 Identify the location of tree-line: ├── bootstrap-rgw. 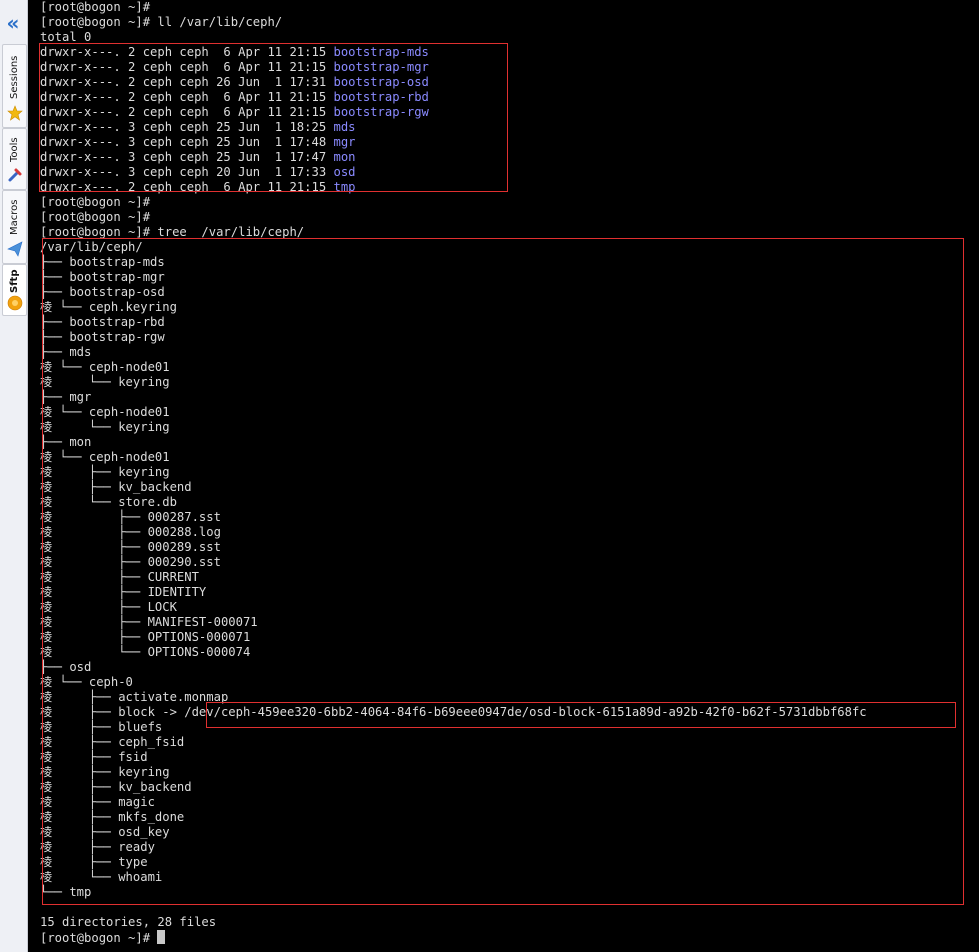
(102, 337).